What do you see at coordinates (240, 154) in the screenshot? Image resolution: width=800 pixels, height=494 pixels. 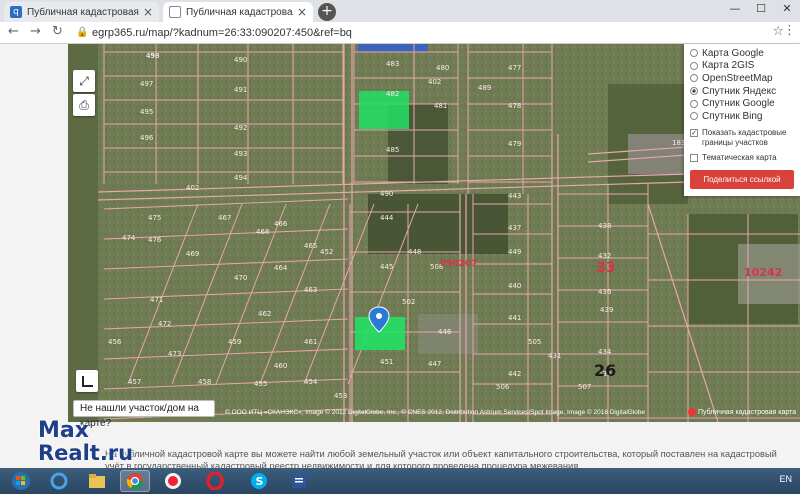 I see `plot-number-label: 493` at bounding box center [240, 154].